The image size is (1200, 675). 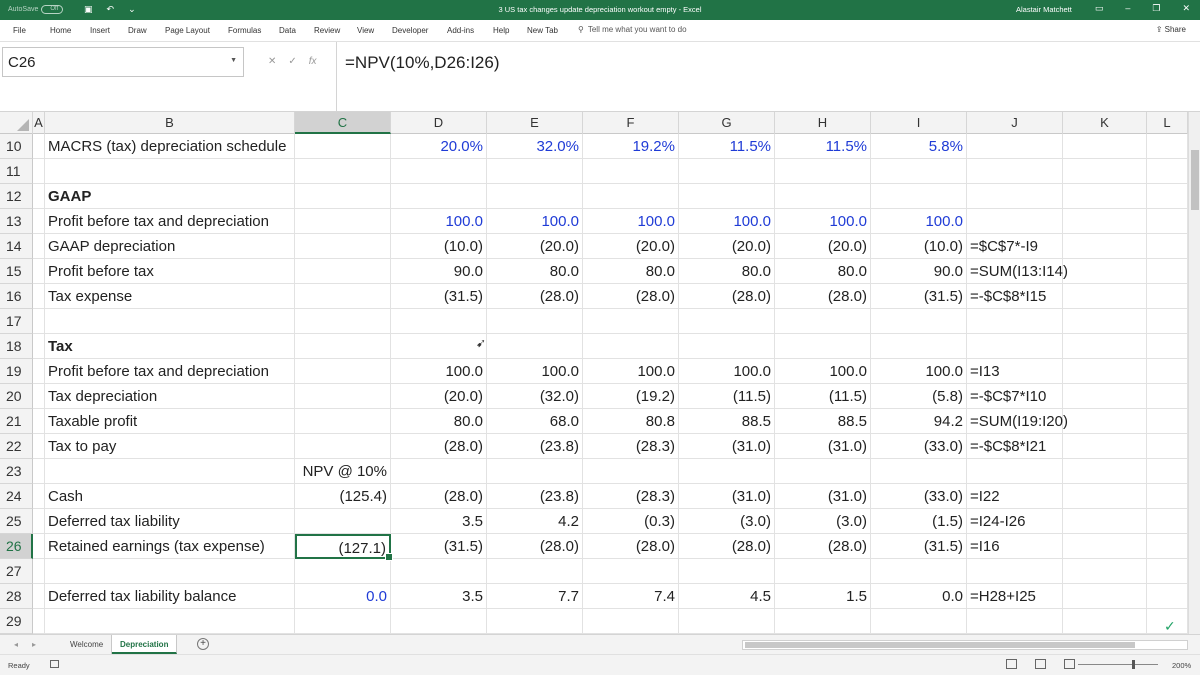 I want to click on cell-a16, so click(x=39, y=296).